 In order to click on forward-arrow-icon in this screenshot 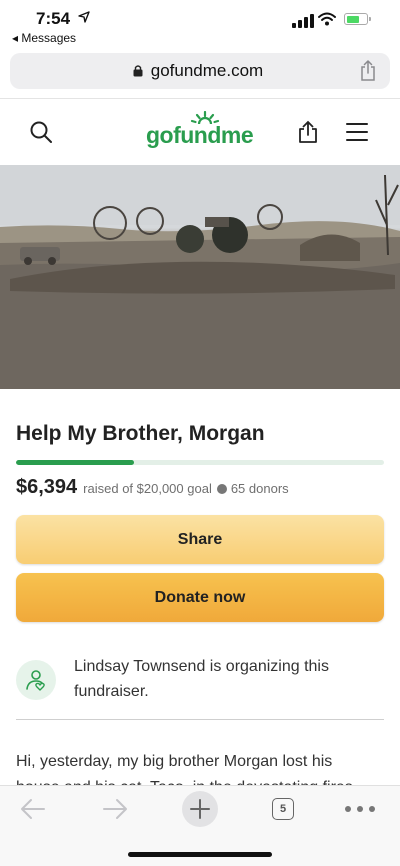, I will do `click(115, 809)`.